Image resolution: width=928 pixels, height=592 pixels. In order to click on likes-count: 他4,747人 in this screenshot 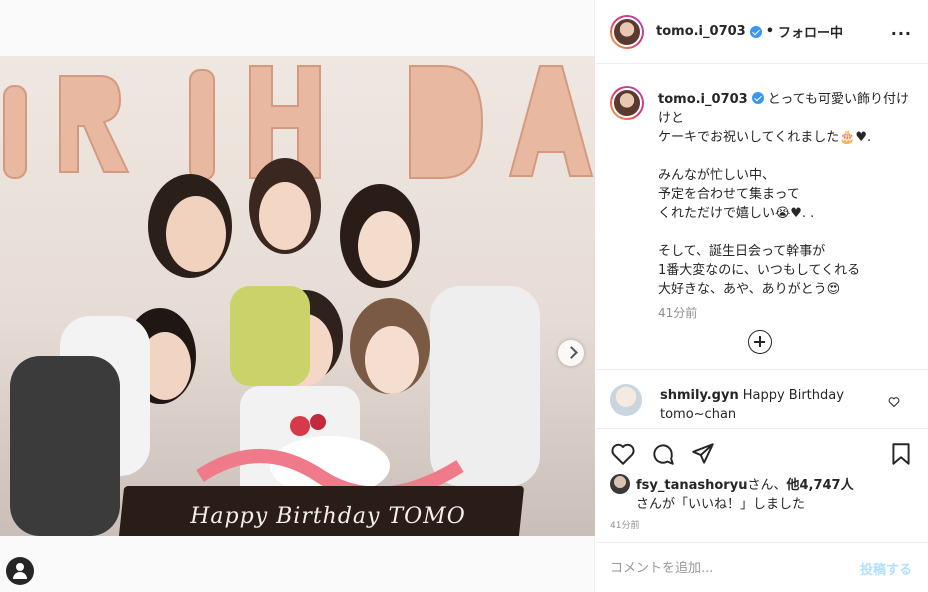, I will do `click(819, 485)`.